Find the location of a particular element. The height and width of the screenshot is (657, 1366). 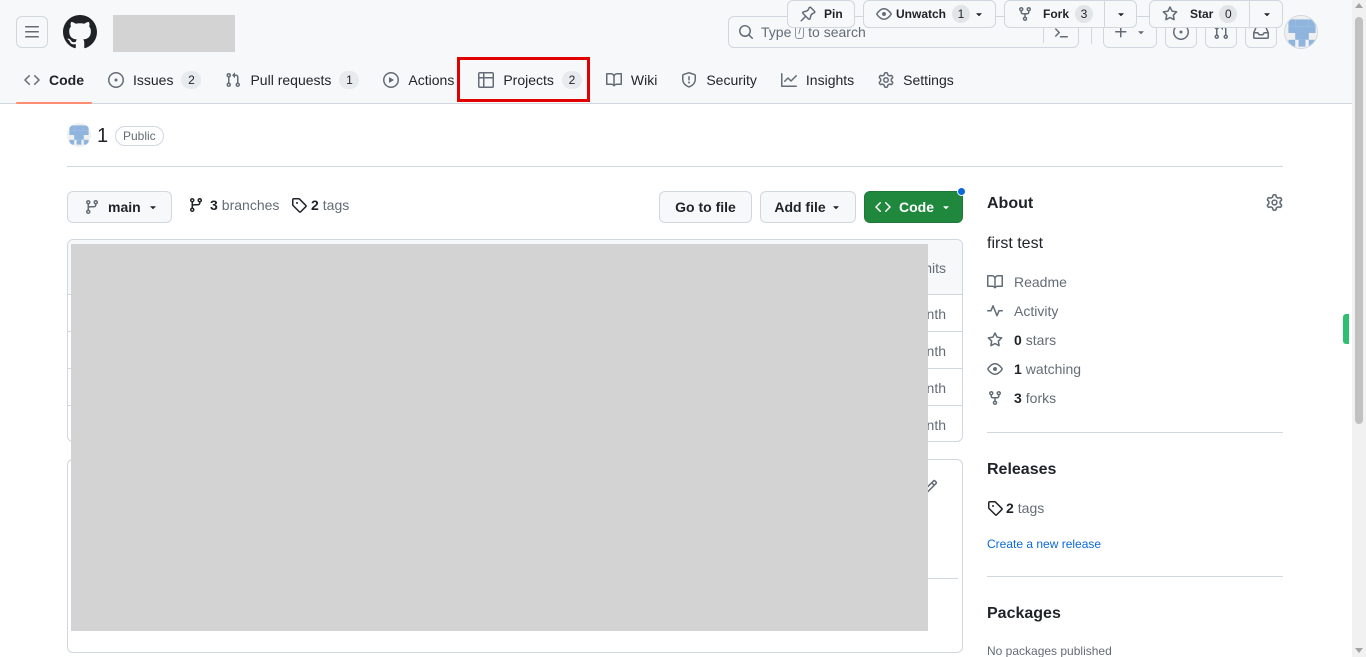

title-divider is located at coordinates (675, 166).